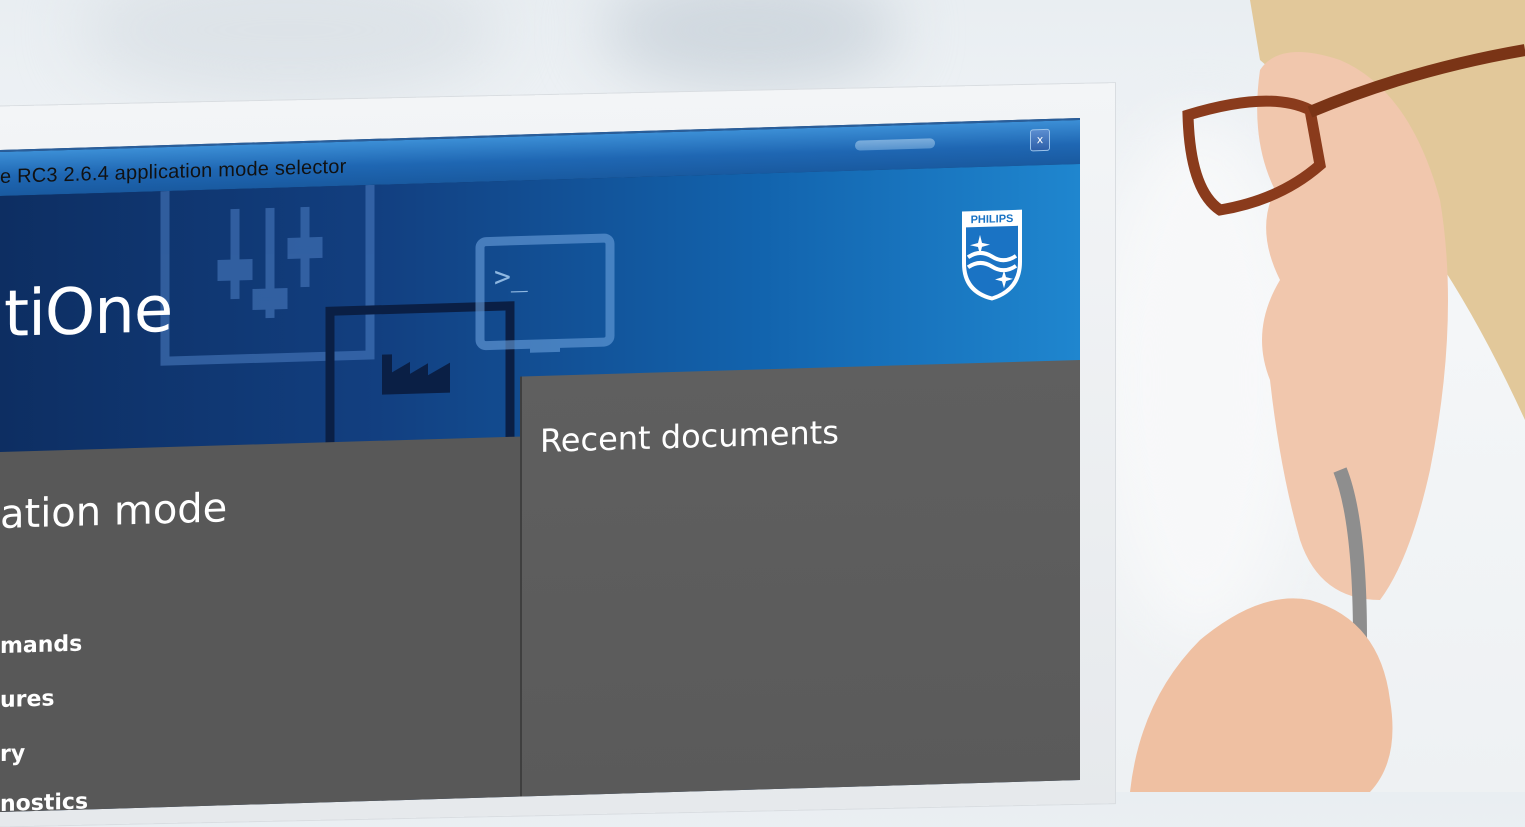 The width and height of the screenshot is (1525, 827). Describe the element at coordinates (511, 276) in the screenshot. I see `terminal-glyph: >_` at that location.